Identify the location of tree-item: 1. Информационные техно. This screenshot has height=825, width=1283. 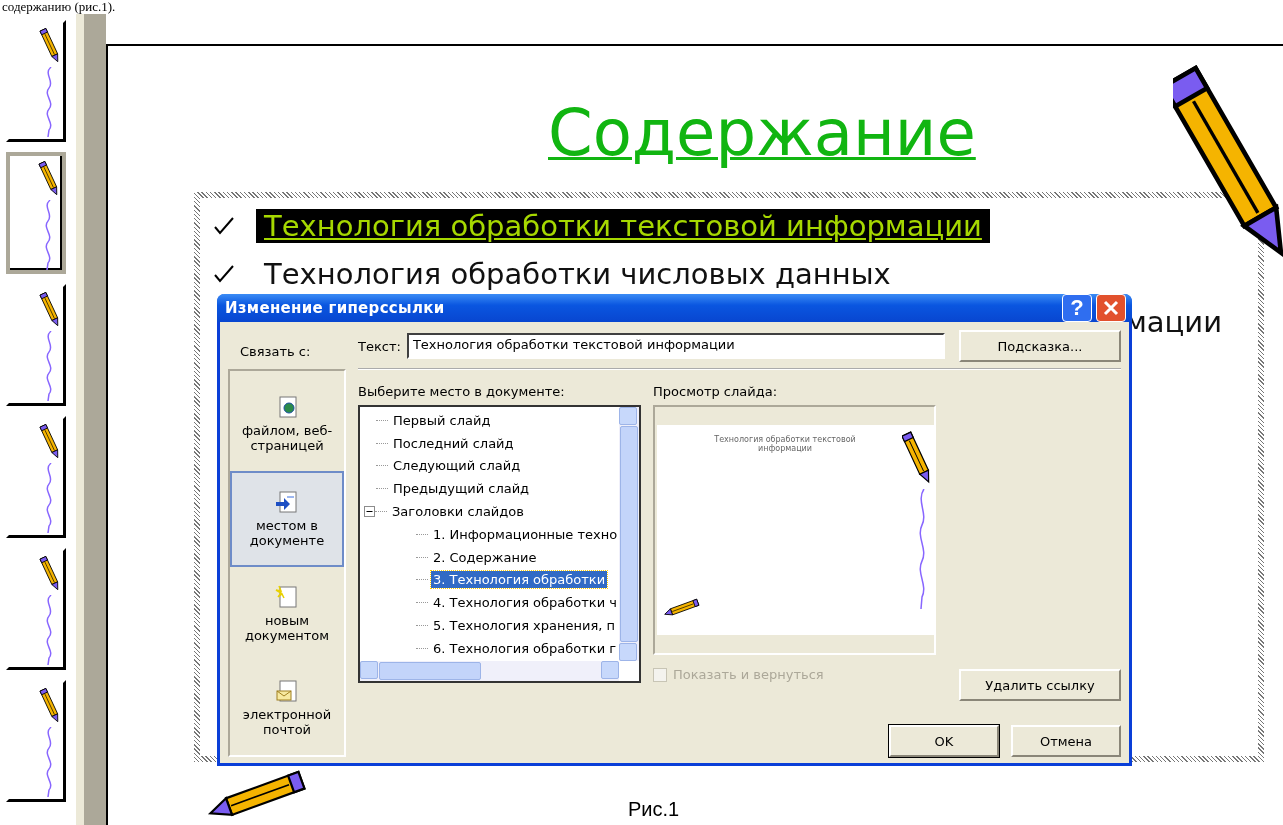
(525, 534).